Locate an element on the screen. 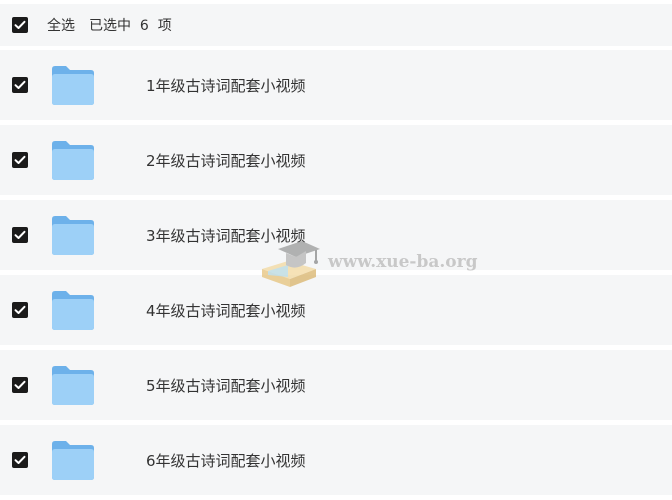 This screenshot has height=500, width=672. select-all-checkbox is located at coordinates (20, 25).